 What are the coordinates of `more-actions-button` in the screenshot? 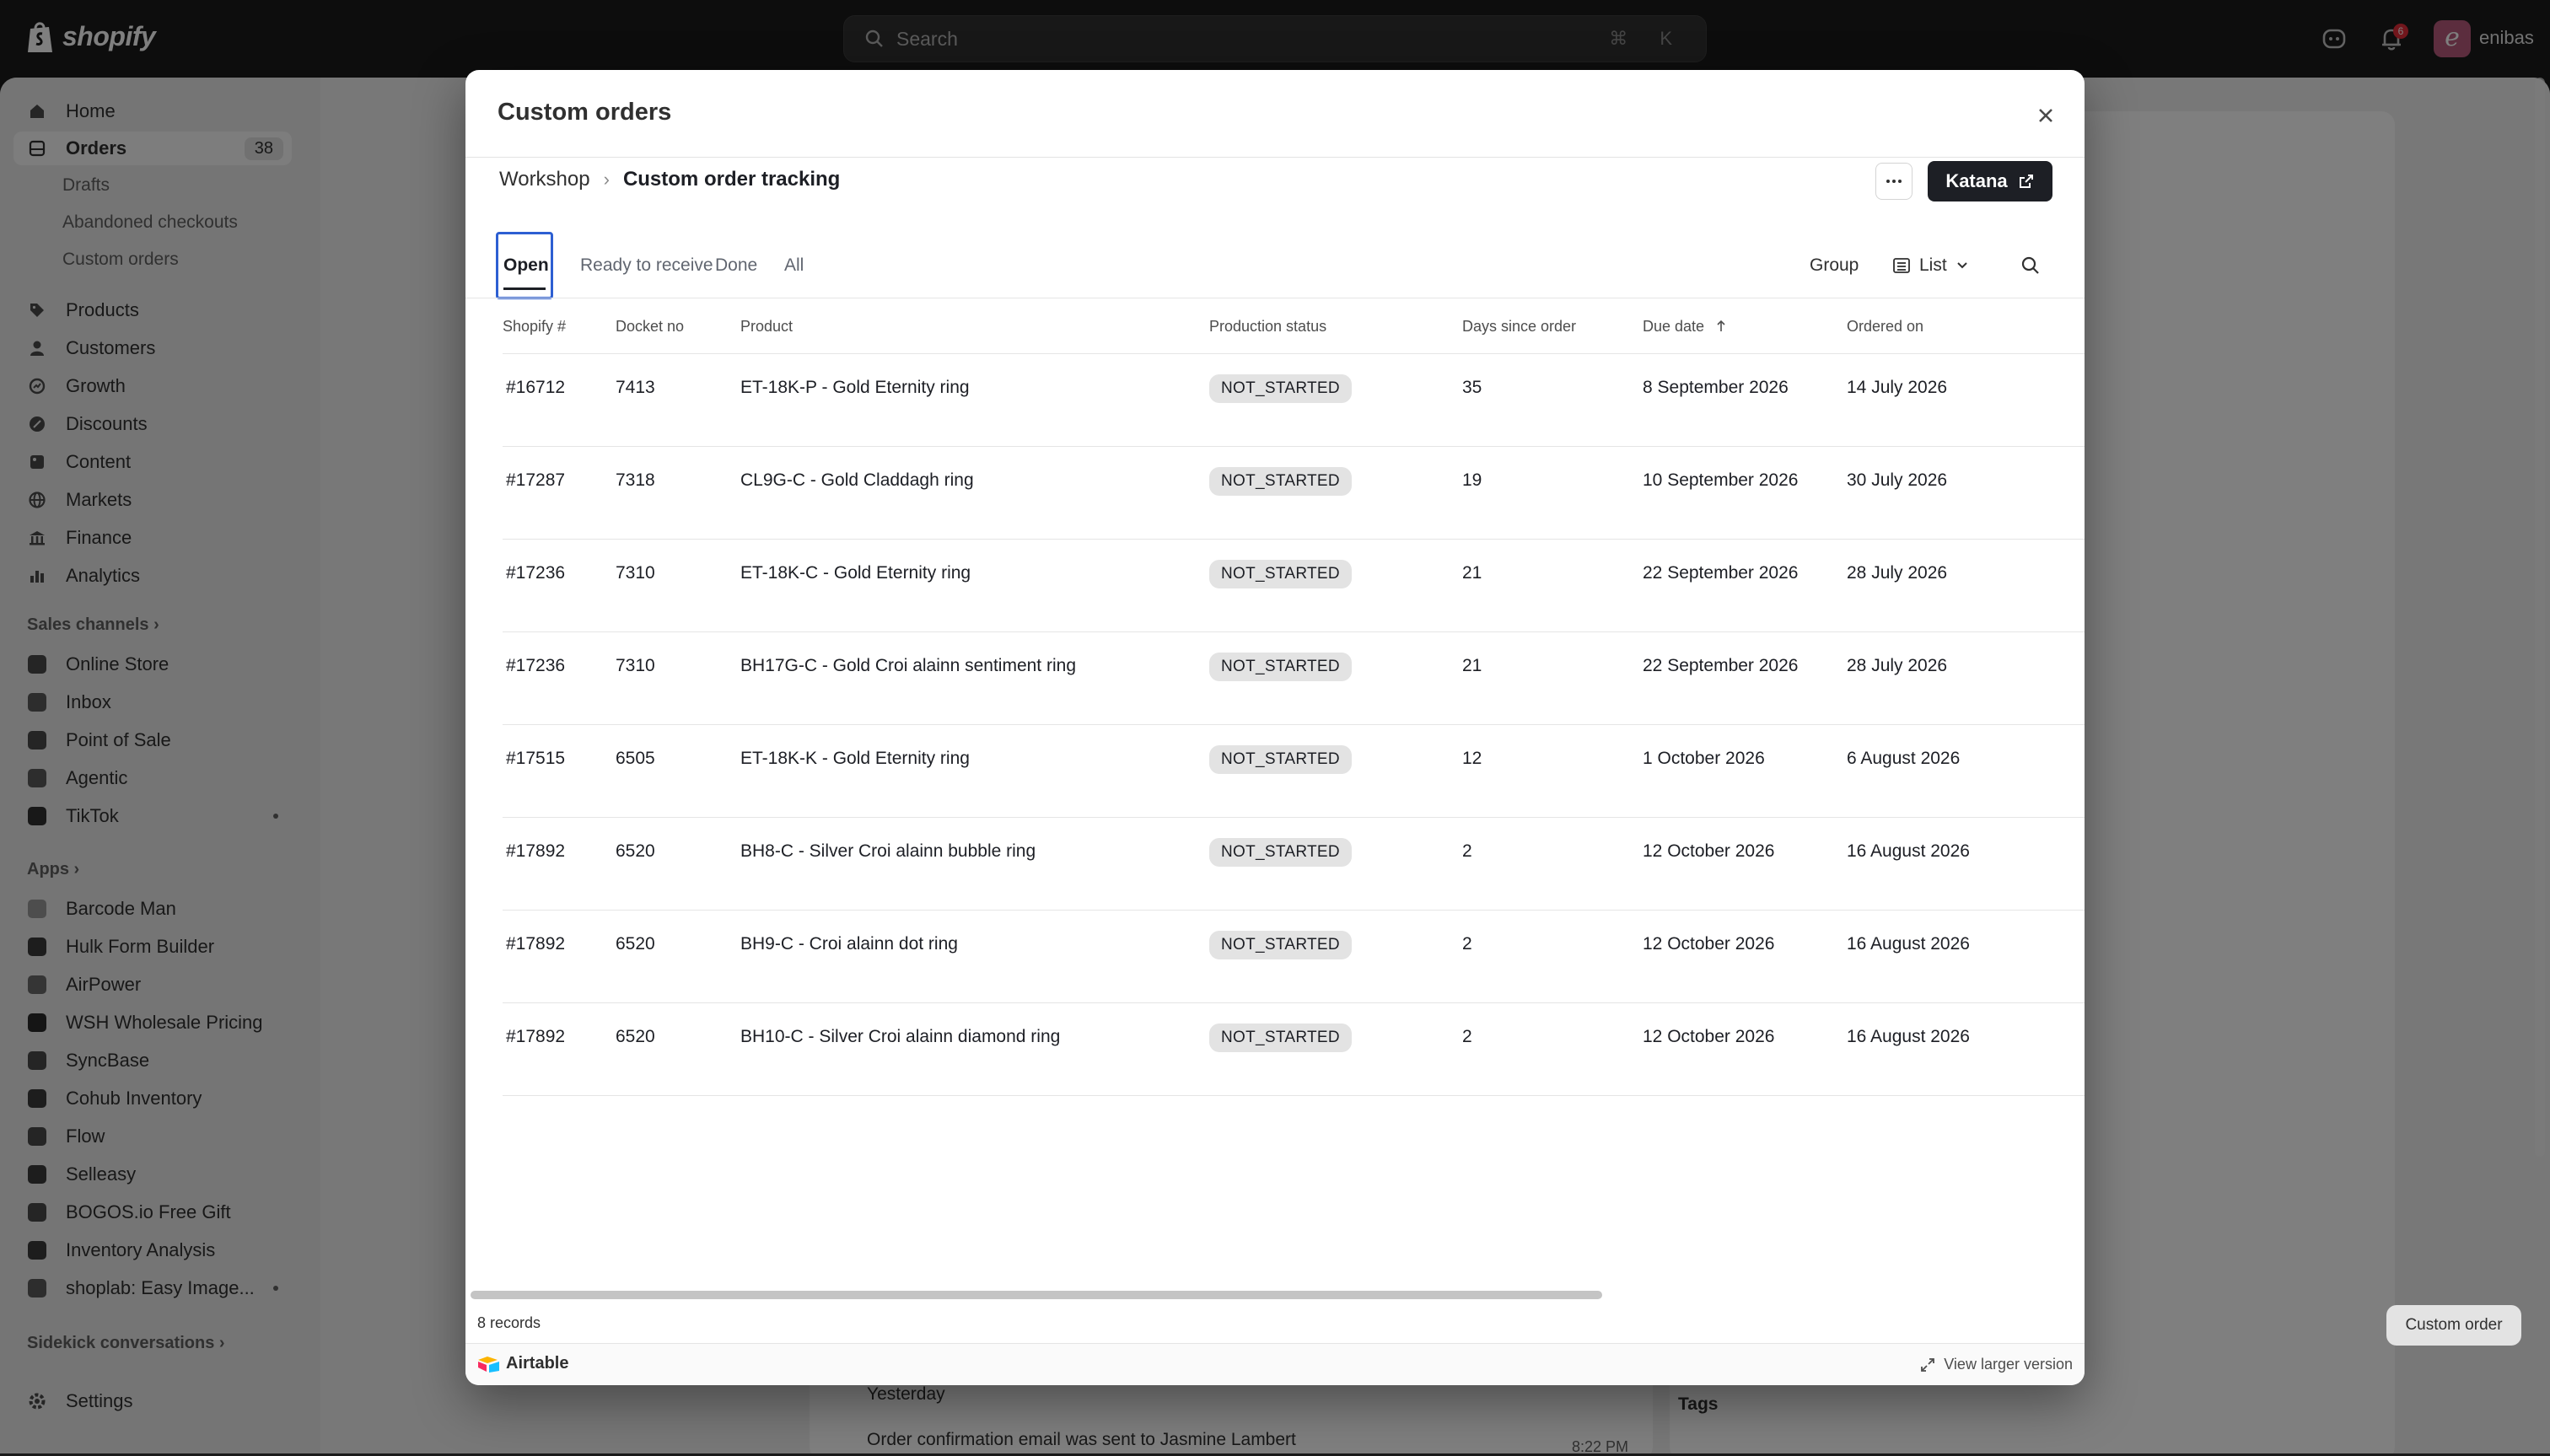 It's located at (1893, 181).